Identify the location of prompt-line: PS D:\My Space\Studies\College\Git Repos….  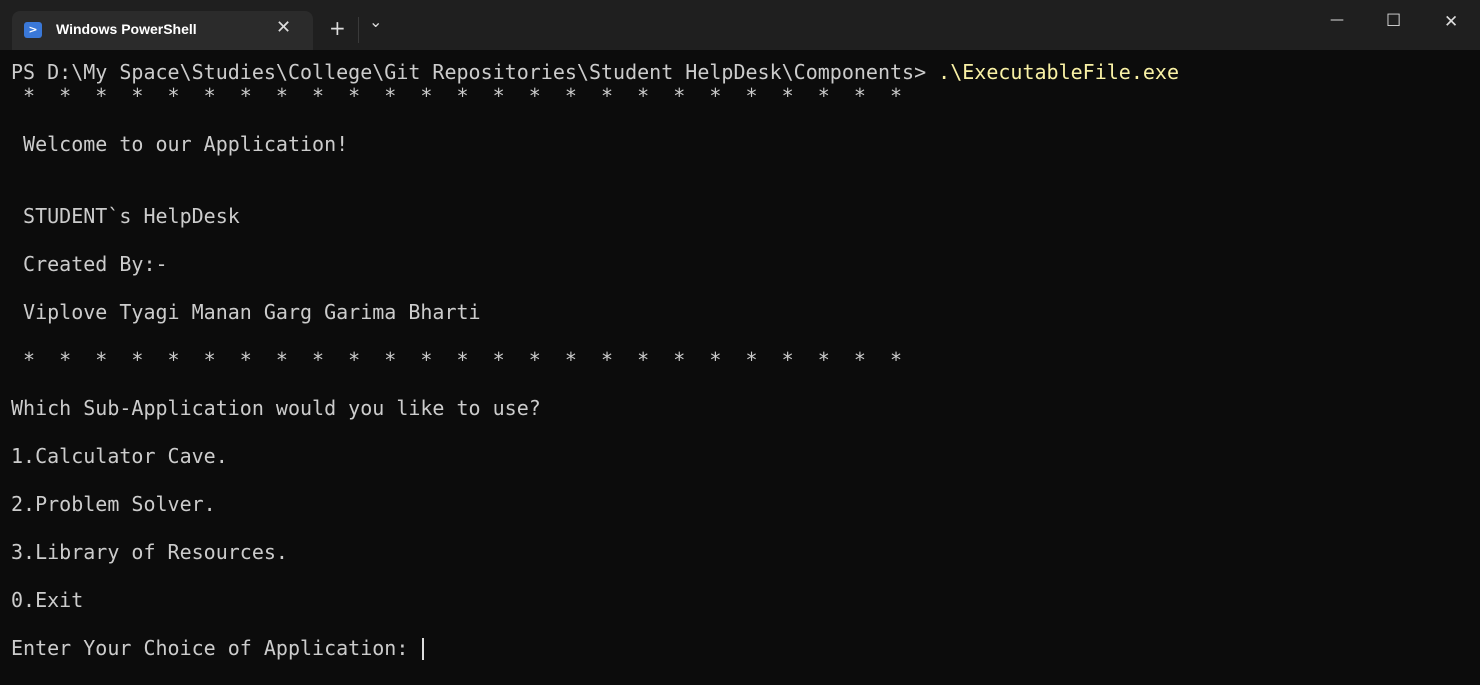
(595, 72).